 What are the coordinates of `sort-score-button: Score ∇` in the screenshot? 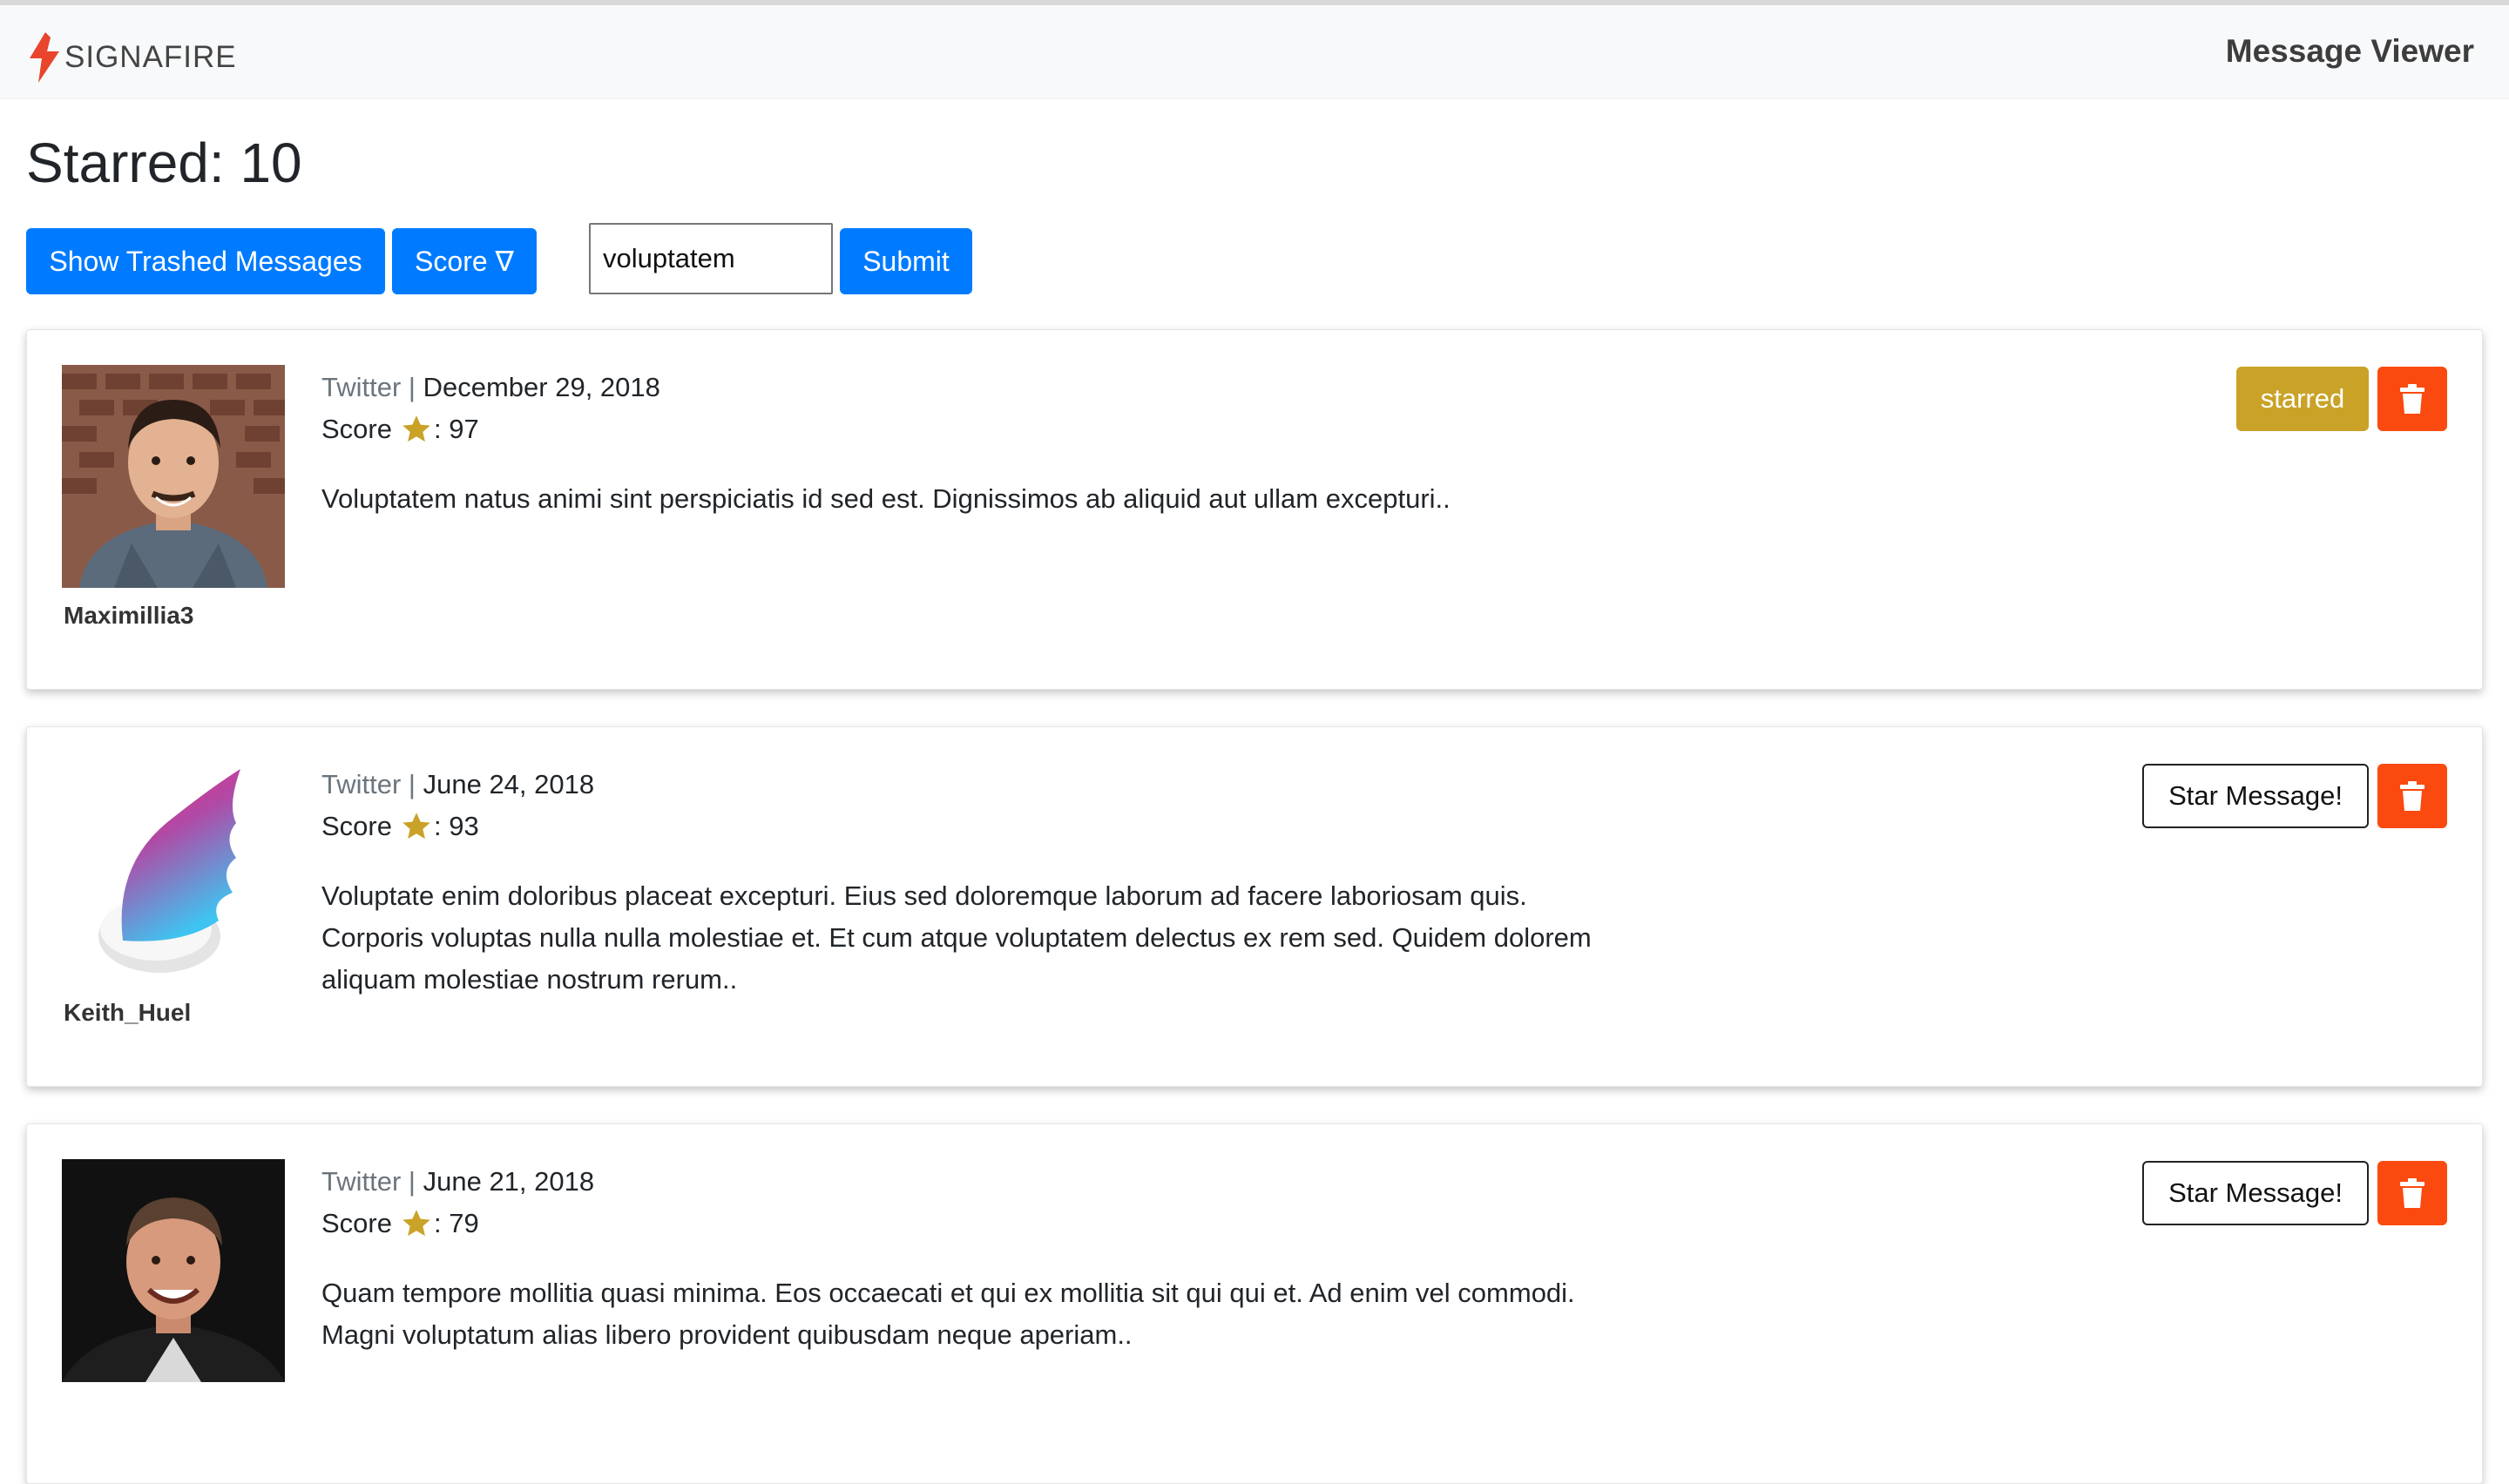 It's located at (464, 261).